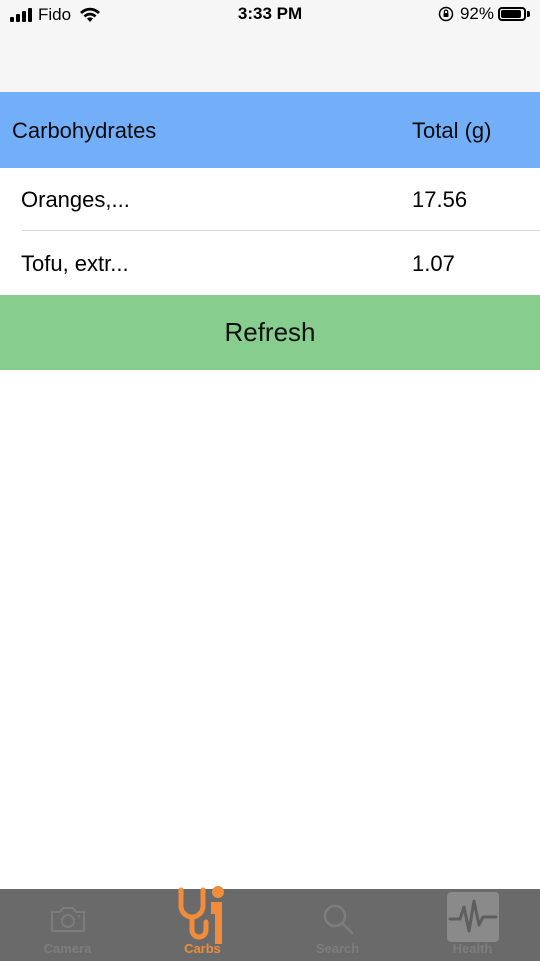 The width and height of the screenshot is (540, 961). What do you see at coordinates (433, 263) in the screenshot?
I see `carb-total: 1.07` at bounding box center [433, 263].